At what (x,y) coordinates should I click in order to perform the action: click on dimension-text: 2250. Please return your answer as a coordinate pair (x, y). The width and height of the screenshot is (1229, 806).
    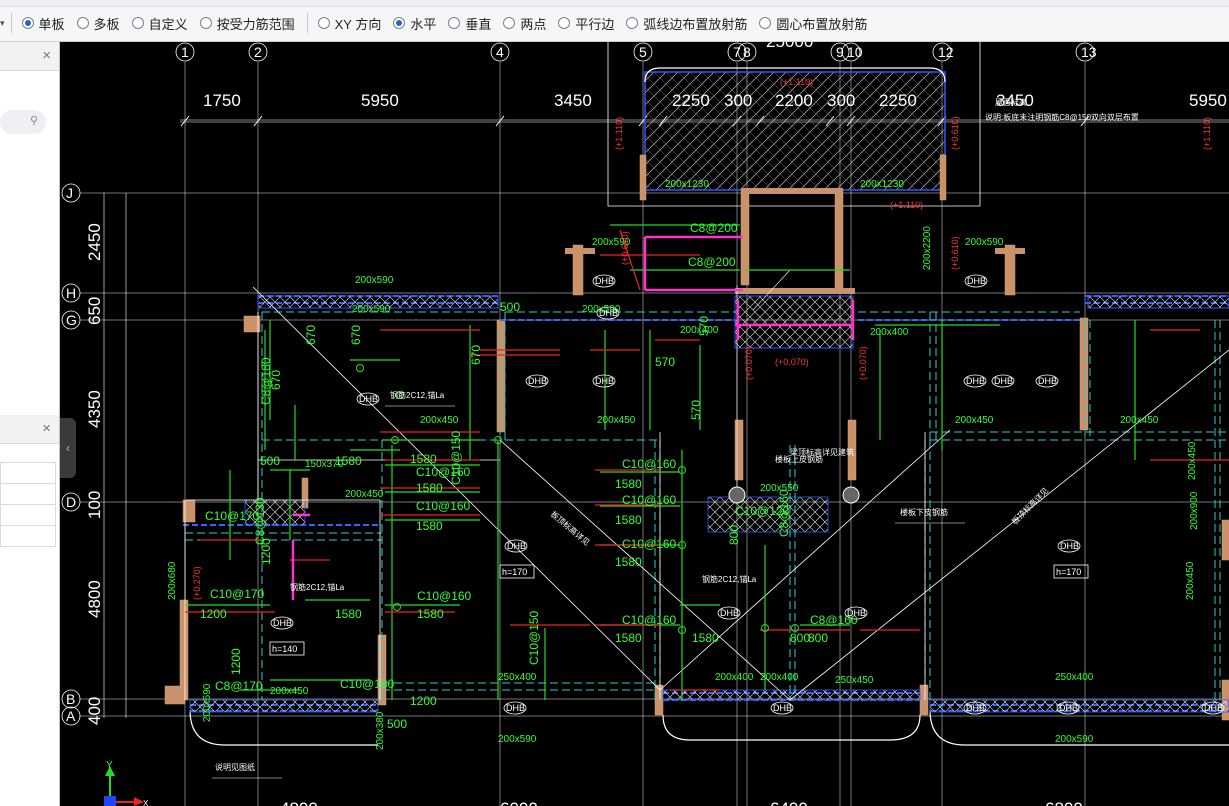
    Looking at the image, I should click on (898, 100).